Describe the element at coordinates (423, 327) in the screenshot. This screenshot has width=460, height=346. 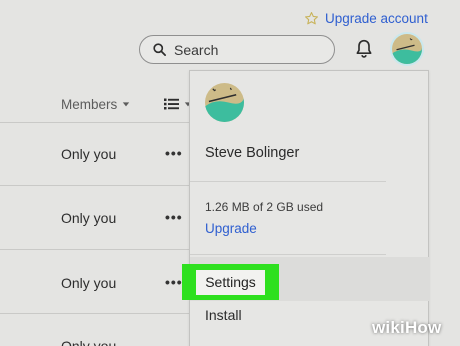
I see `watermark-how: How` at that location.